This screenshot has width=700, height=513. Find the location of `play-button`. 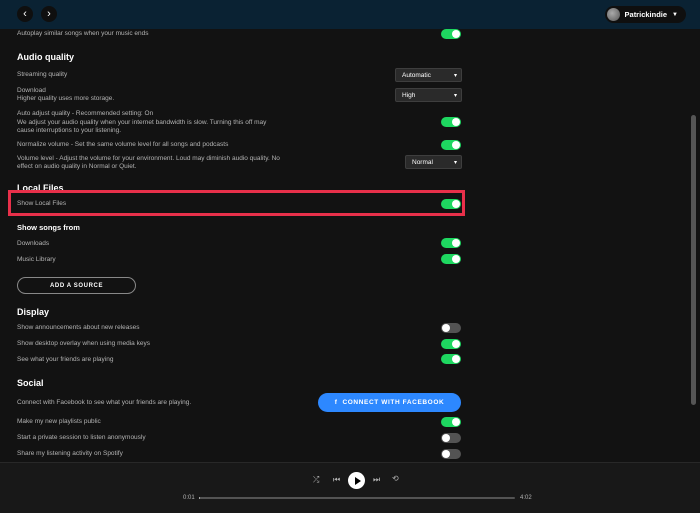

play-button is located at coordinates (356, 480).